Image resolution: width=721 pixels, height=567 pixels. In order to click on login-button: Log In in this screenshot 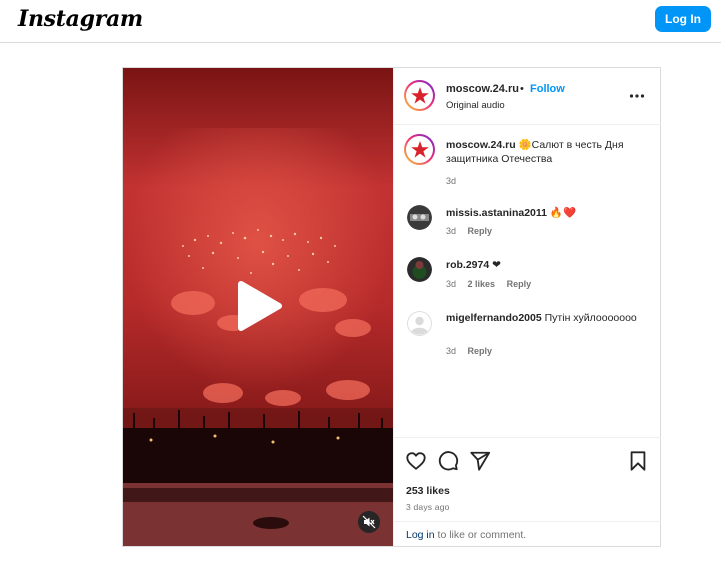, I will do `click(683, 19)`.